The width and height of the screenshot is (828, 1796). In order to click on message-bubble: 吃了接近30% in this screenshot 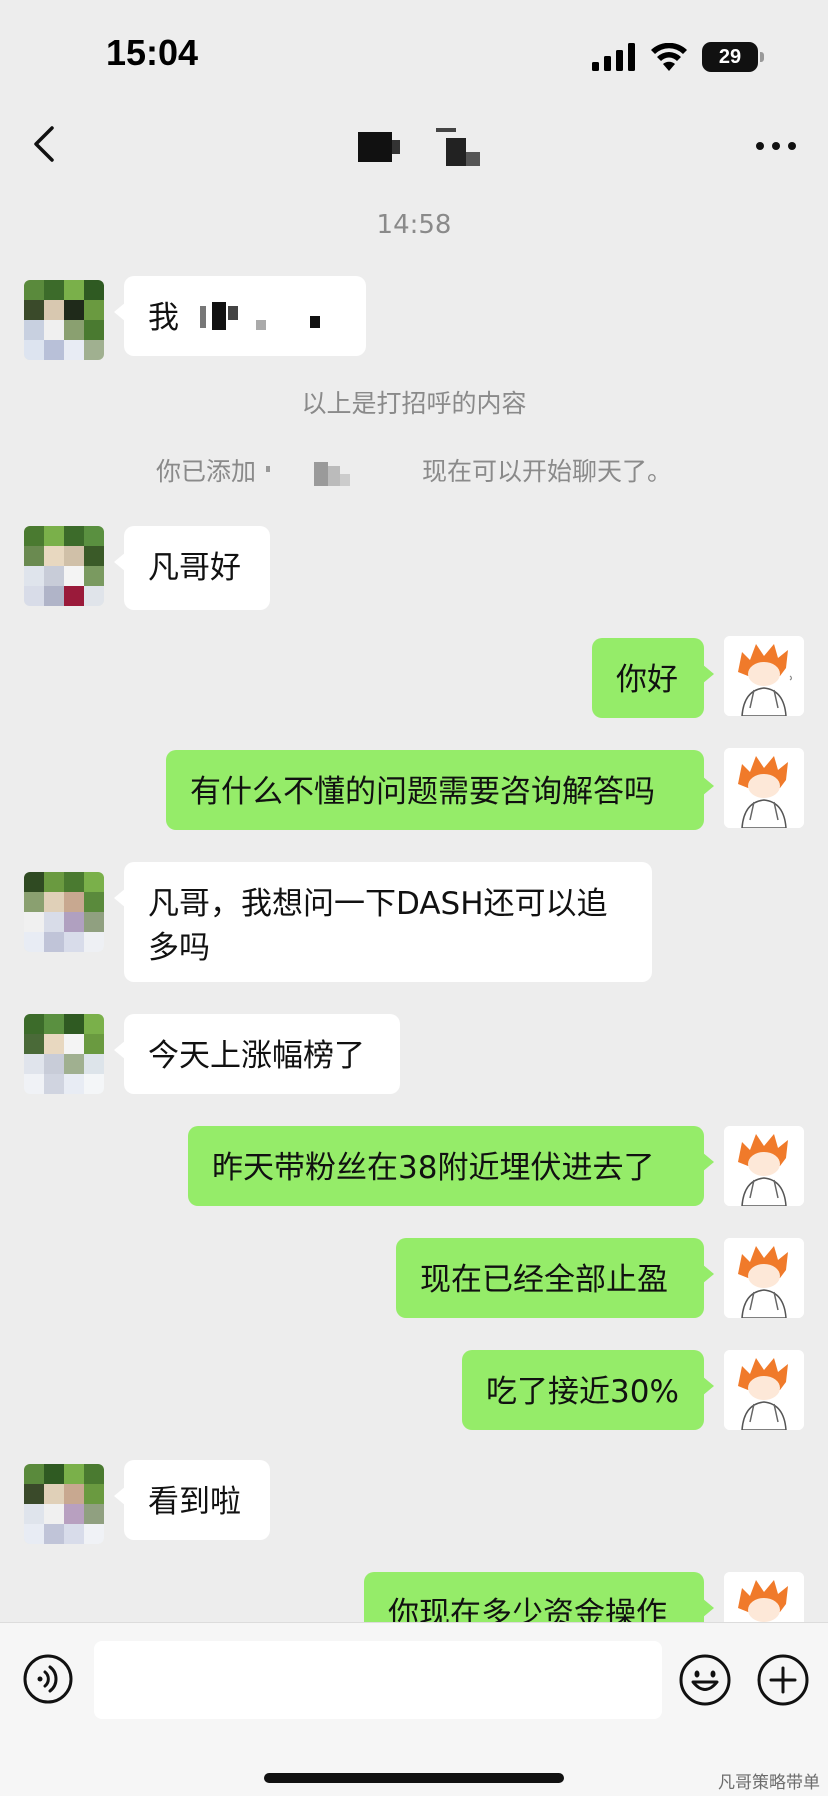, I will do `click(588, 1390)`.